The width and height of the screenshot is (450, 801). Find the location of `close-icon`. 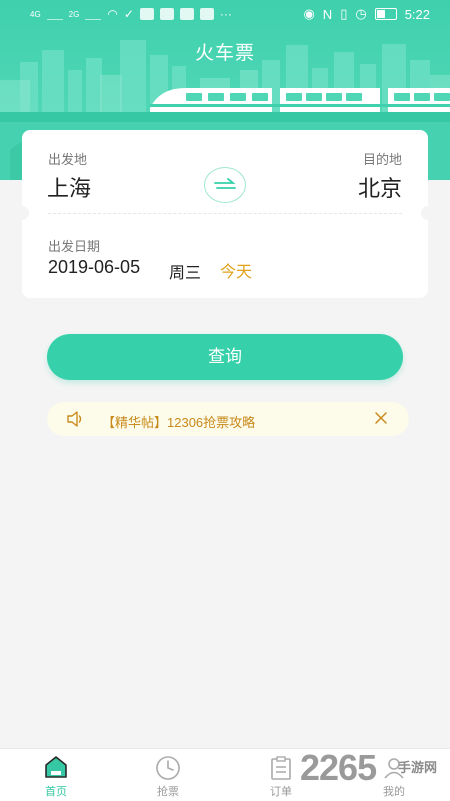

close-icon is located at coordinates (381, 418).